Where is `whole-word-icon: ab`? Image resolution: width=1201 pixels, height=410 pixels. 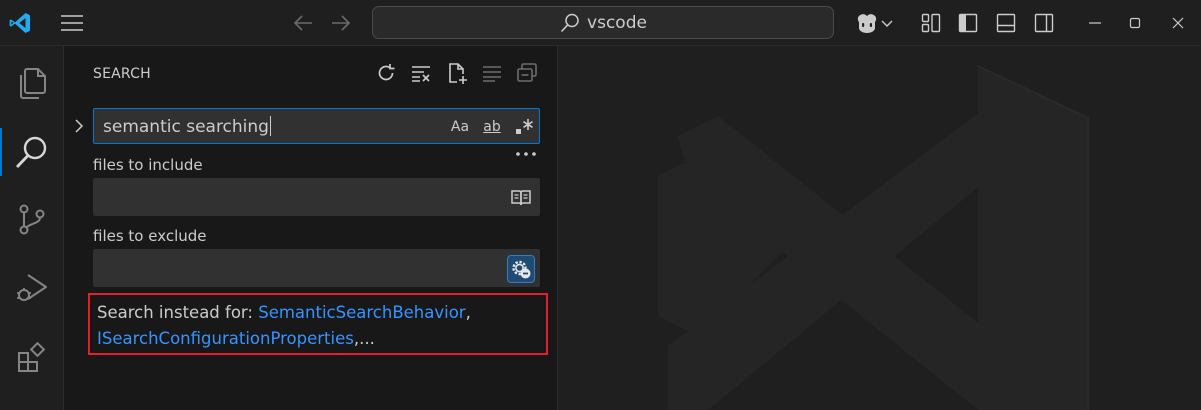
whole-word-icon: ab is located at coordinates (491, 127).